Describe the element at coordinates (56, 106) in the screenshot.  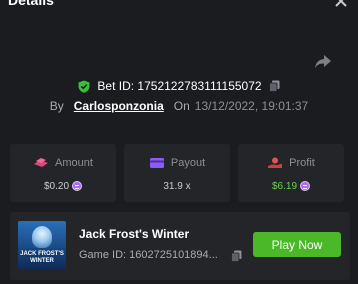
I see `by-label: By` at that location.